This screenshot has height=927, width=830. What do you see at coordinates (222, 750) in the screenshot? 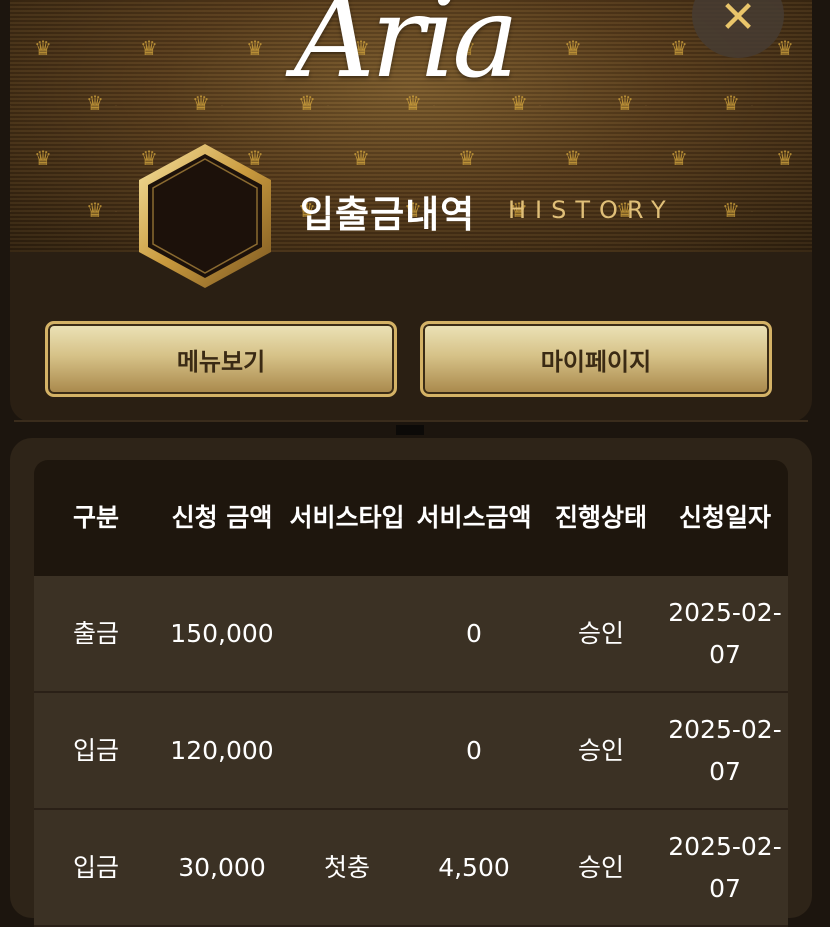
I see `cell-amount: 120,000` at bounding box center [222, 750].